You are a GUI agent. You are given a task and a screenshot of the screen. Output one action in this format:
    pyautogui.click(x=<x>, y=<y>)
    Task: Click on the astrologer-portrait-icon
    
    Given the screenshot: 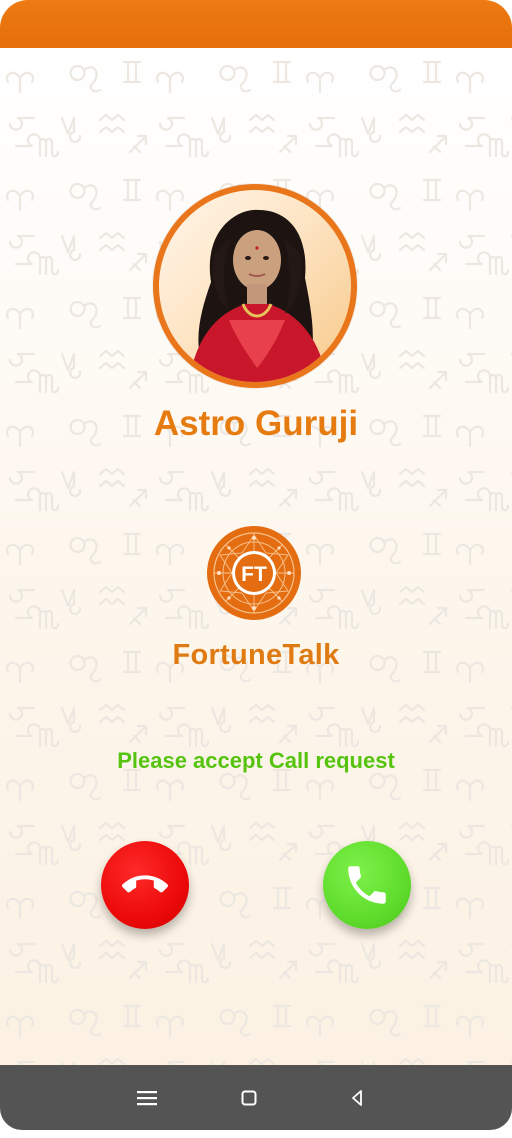 What is the action you would take?
    pyautogui.click(x=258, y=295)
    